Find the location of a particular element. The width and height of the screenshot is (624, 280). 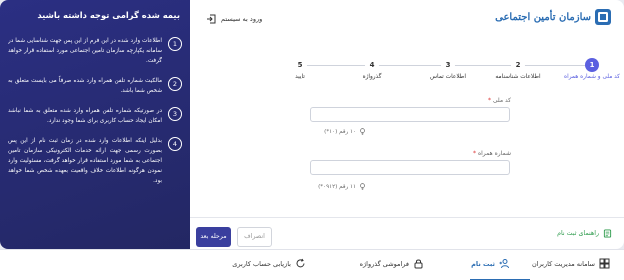

national-code-label: کد ملی * is located at coordinates (499, 100).